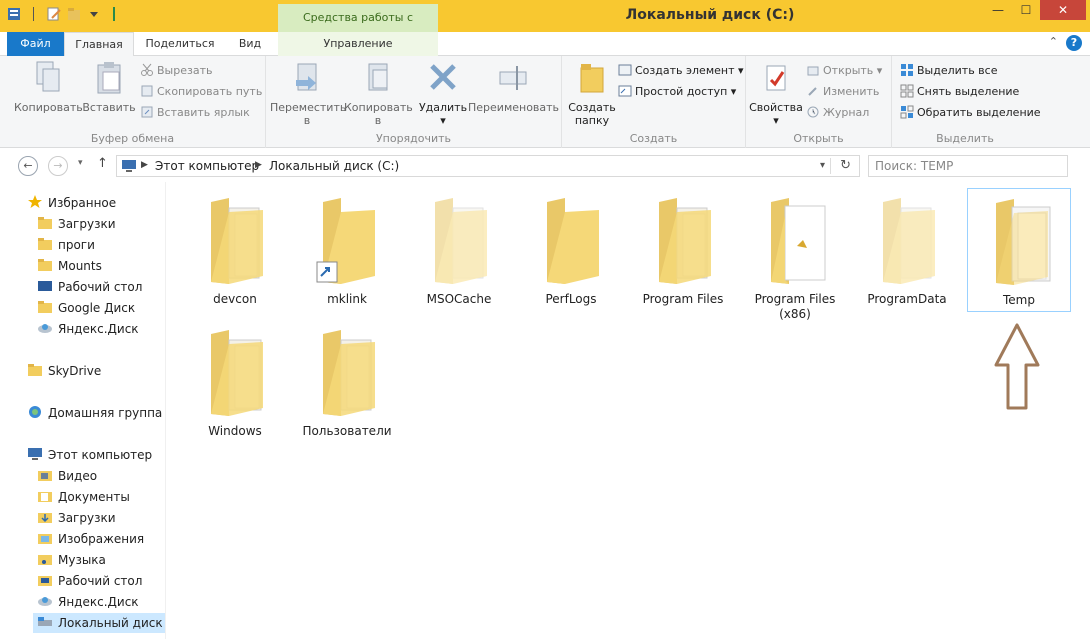  Describe the element at coordinates (677, 92) in the screenshot. I see `easy-access-button: Простой доступ ▾` at that location.